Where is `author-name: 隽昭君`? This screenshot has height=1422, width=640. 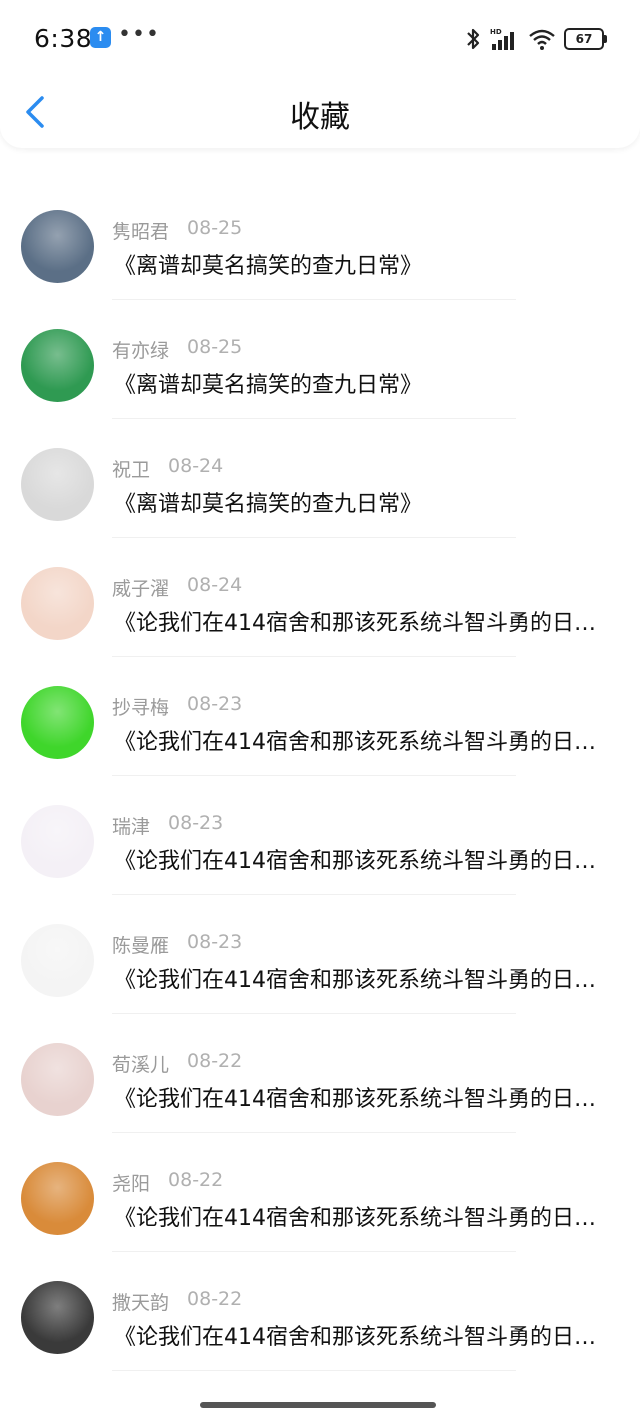 author-name: 隽昭君 is located at coordinates (141, 232).